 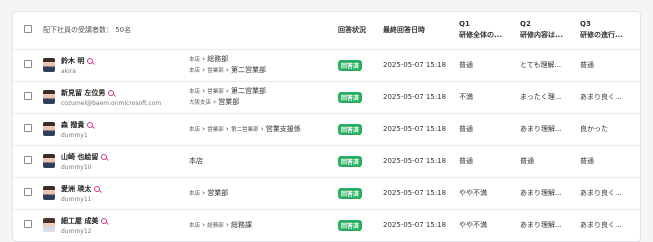 I want to click on q2-answer: 普通, so click(x=550, y=161).